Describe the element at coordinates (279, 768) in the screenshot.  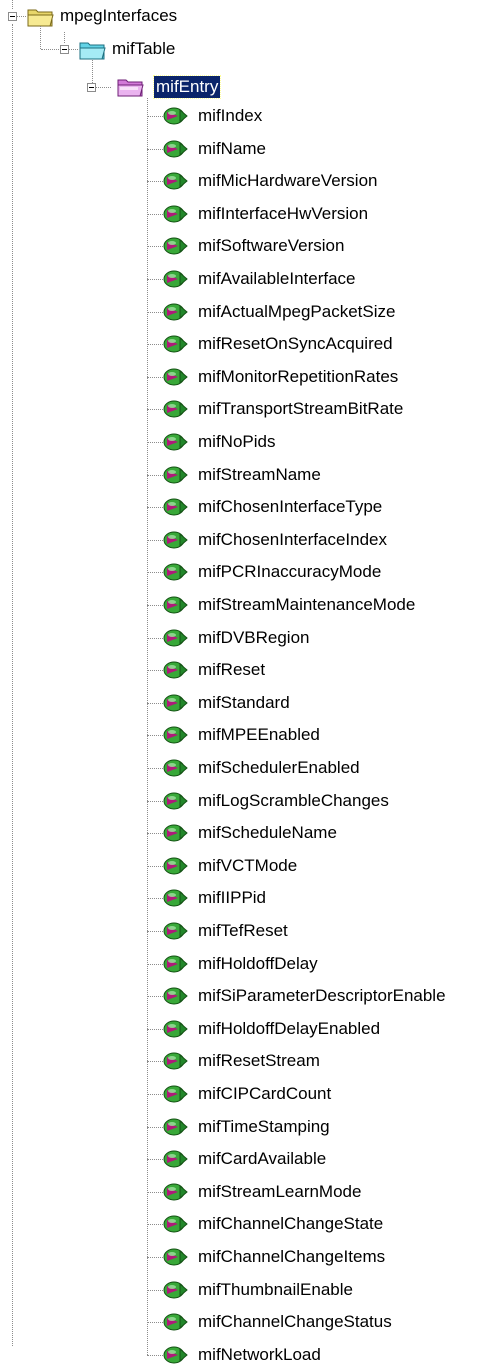
I see `tree-leaf-item: mifSchedulerEnabled` at that location.